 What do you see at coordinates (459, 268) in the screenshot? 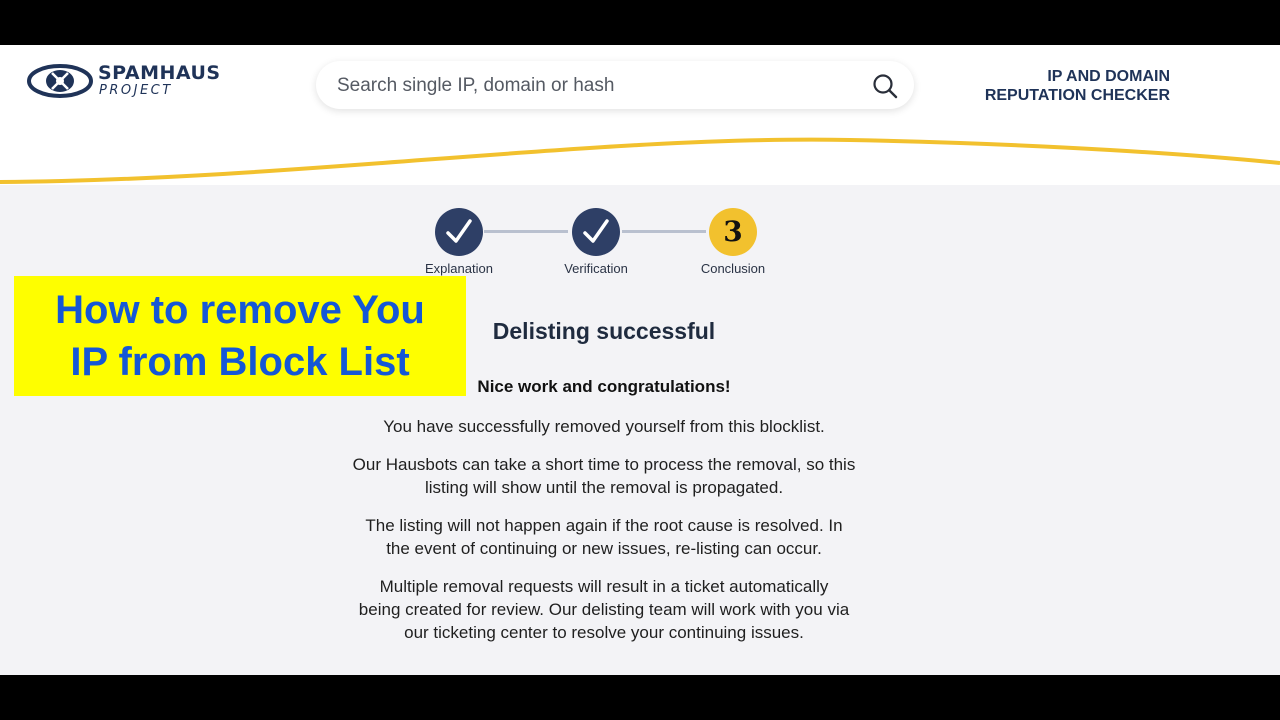
I see `step-explanation-label: Explanation` at bounding box center [459, 268].